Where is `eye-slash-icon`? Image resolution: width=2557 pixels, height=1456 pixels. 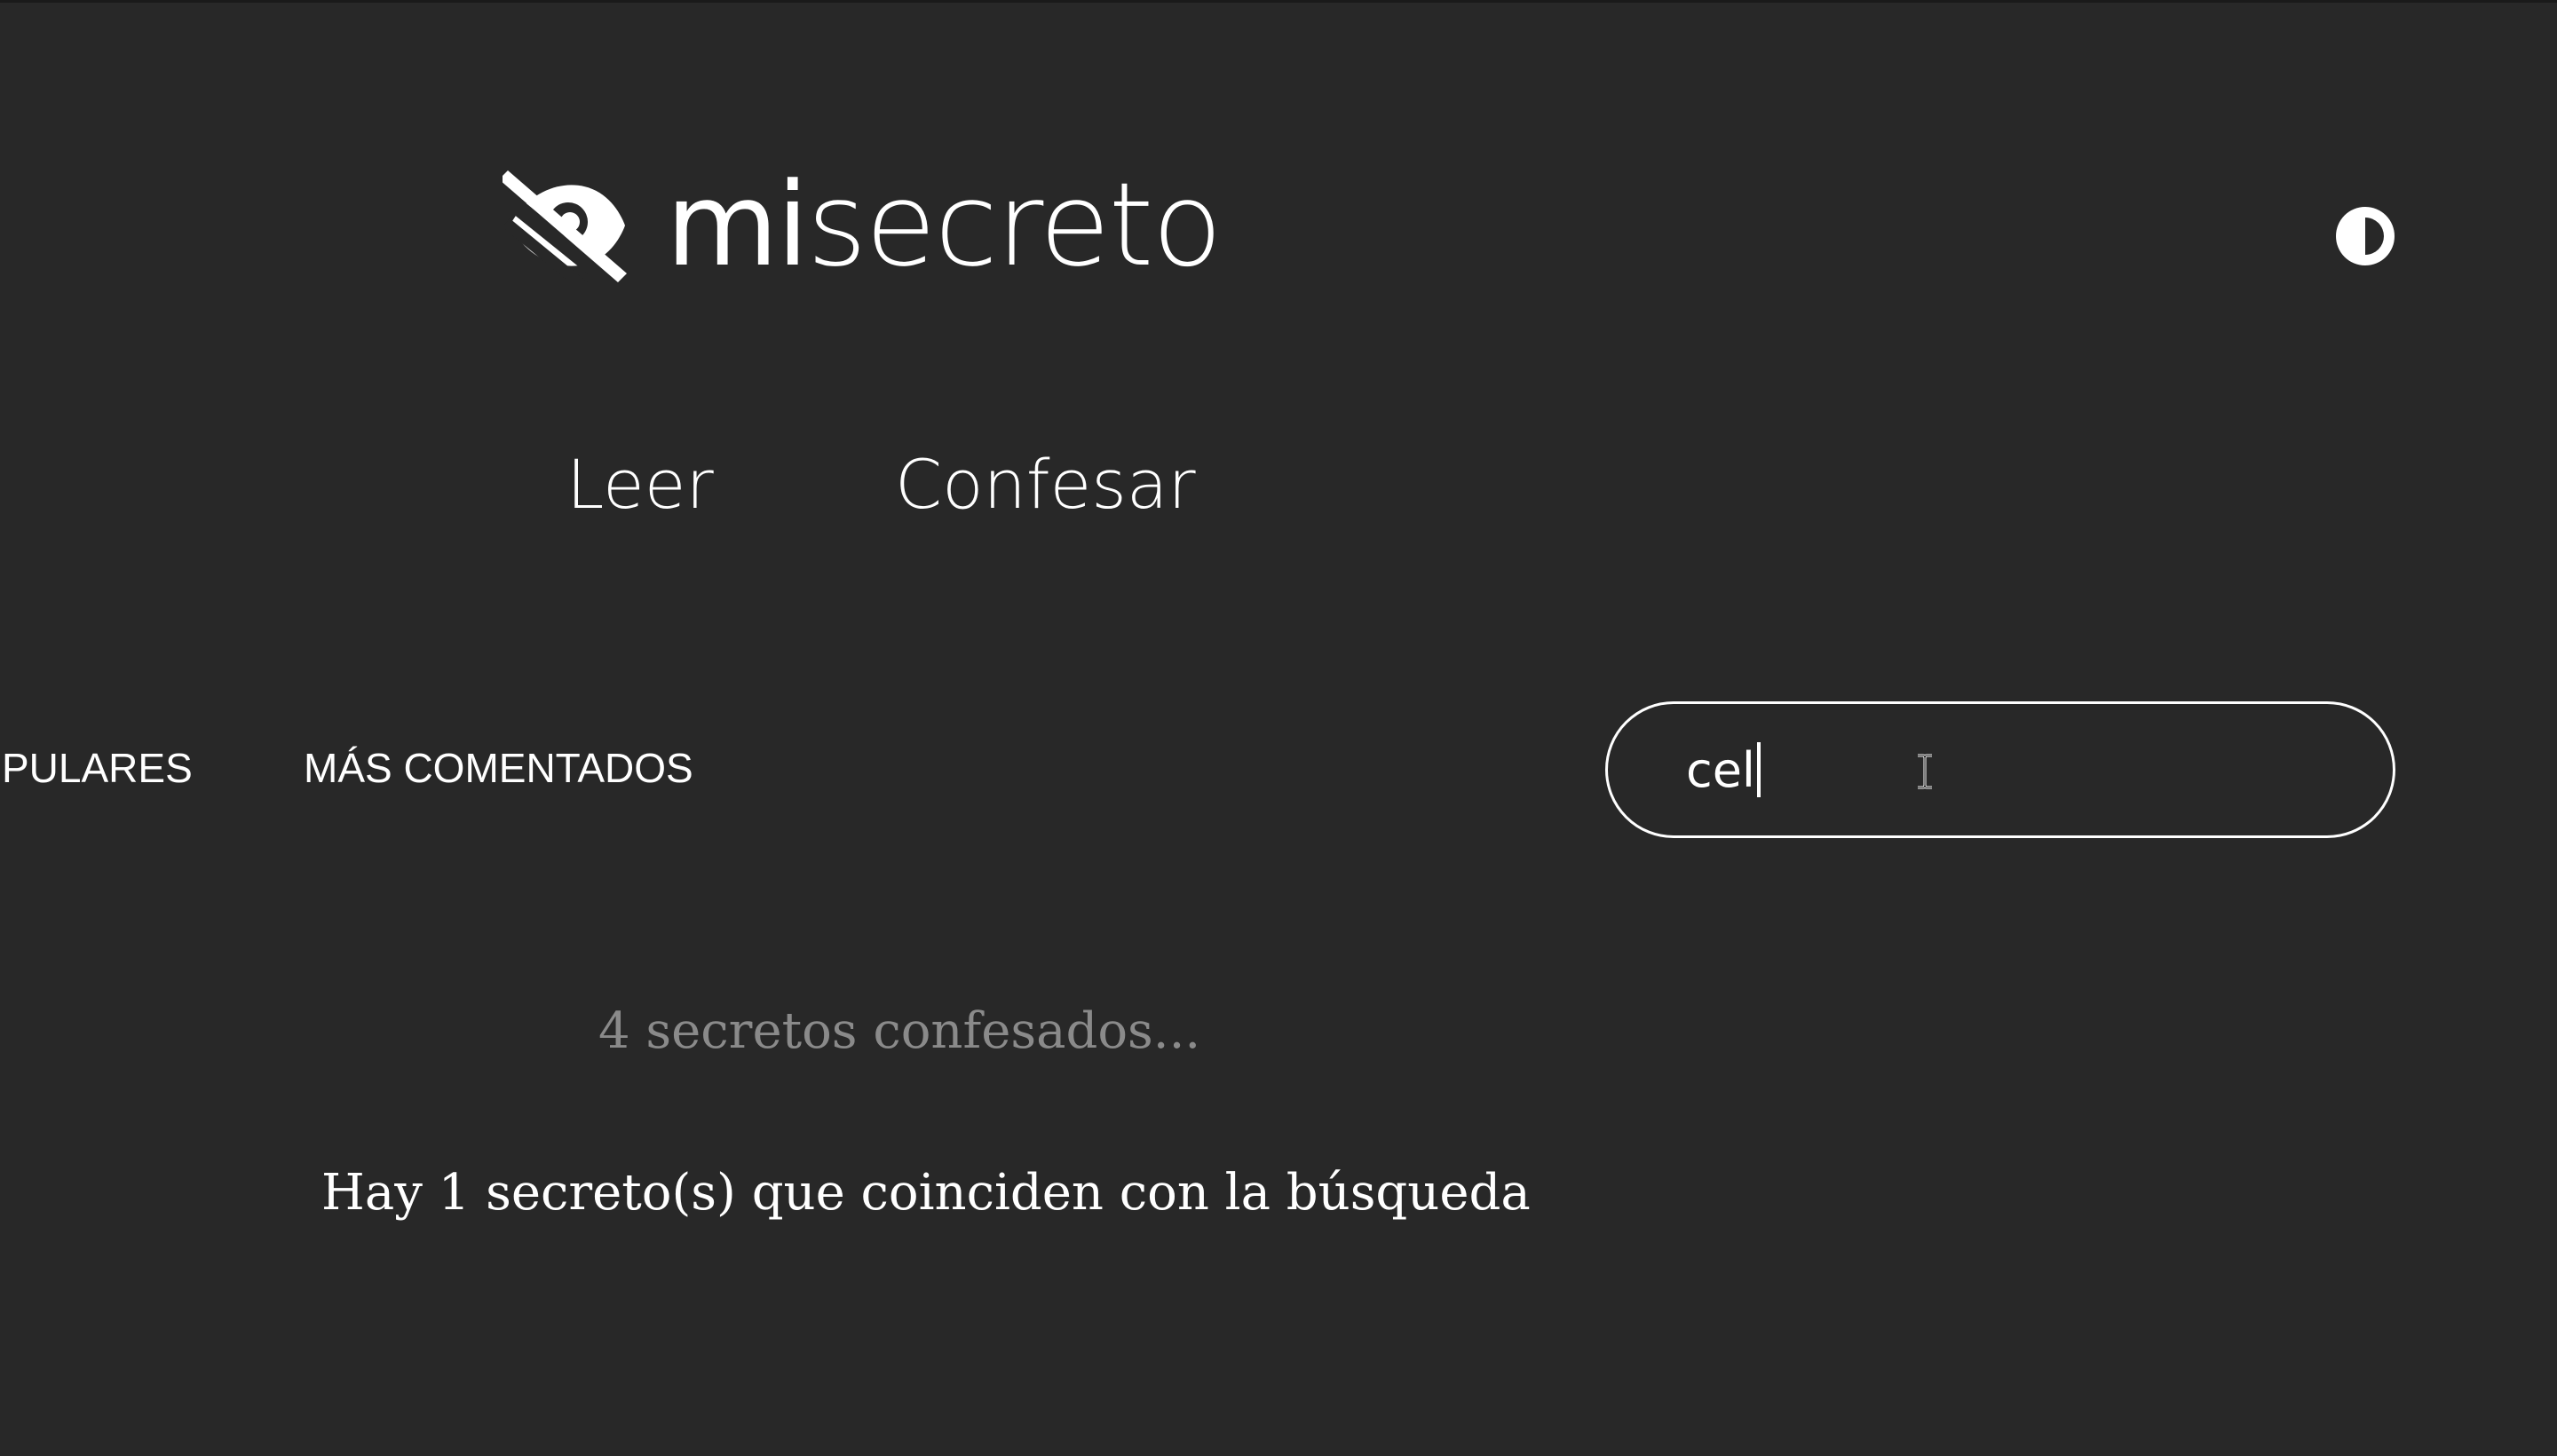 eye-slash-icon is located at coordinates (565, 226).